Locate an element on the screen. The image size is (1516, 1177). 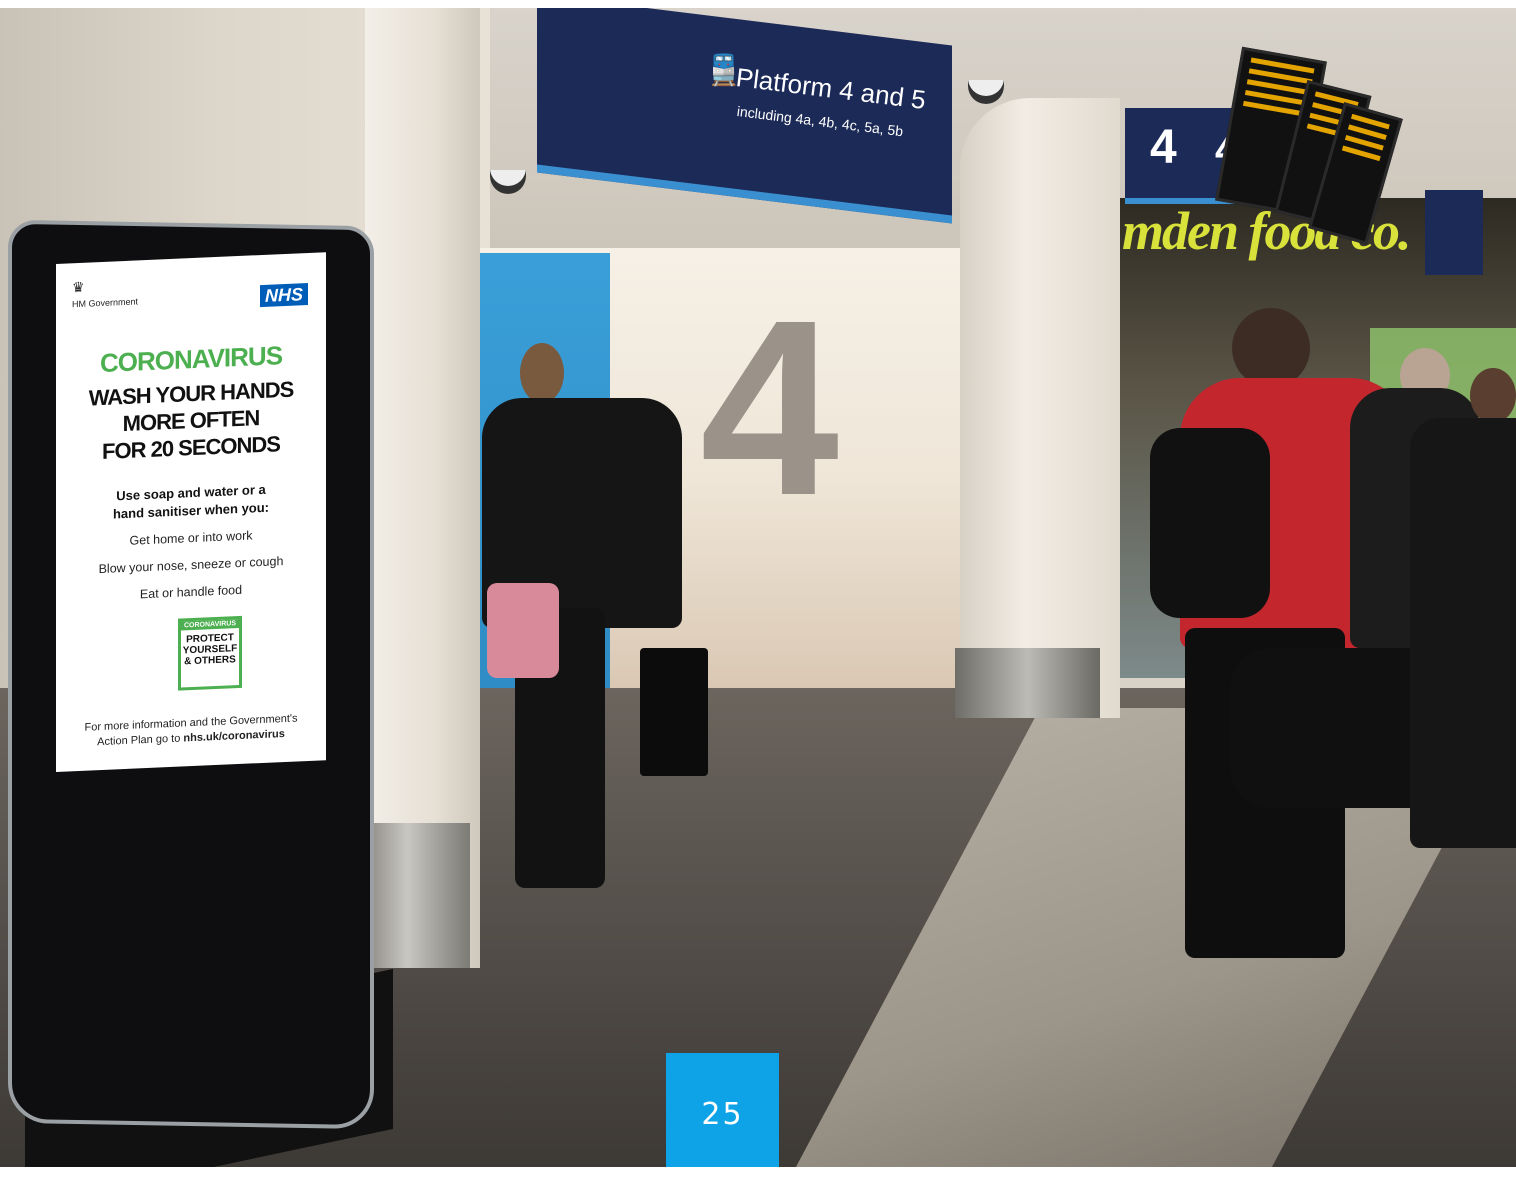
nhs-logo: NHS is located at coordinates (283, 295).